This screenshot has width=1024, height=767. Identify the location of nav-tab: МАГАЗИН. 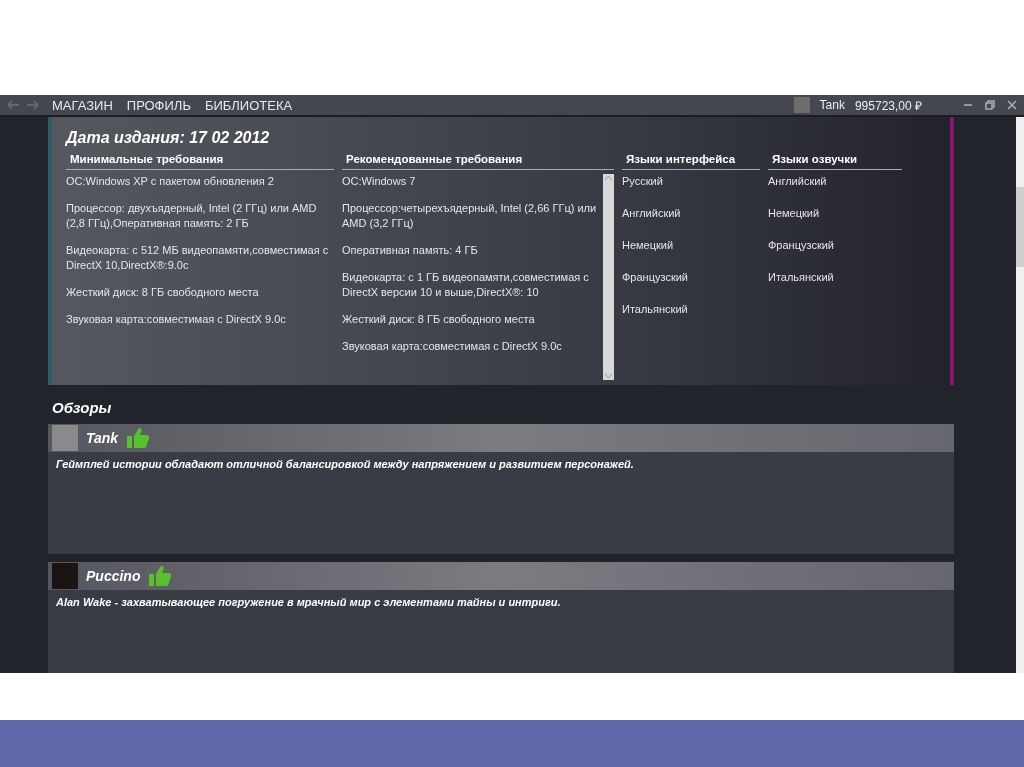
(82, 105).